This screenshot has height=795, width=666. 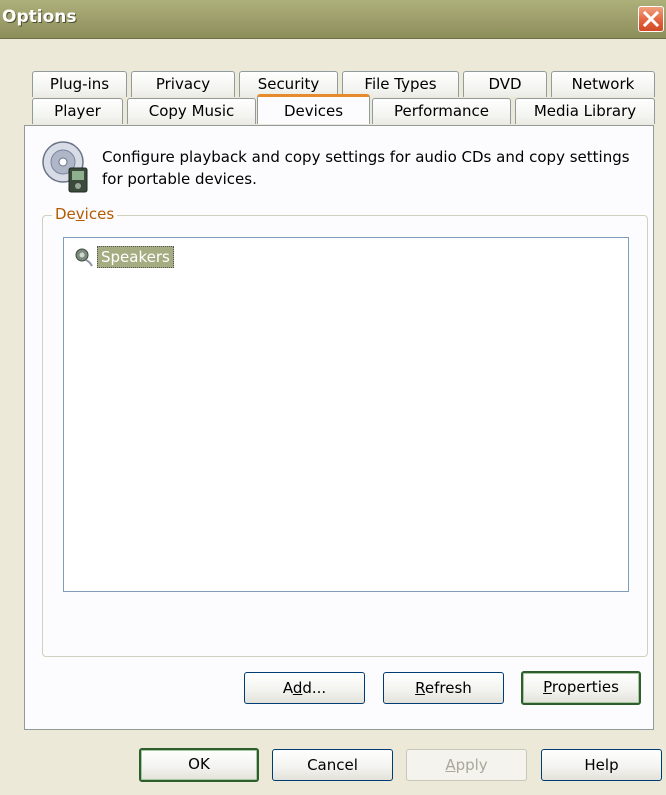 I want to click on help-button: Help, so click(x=601, y=765).